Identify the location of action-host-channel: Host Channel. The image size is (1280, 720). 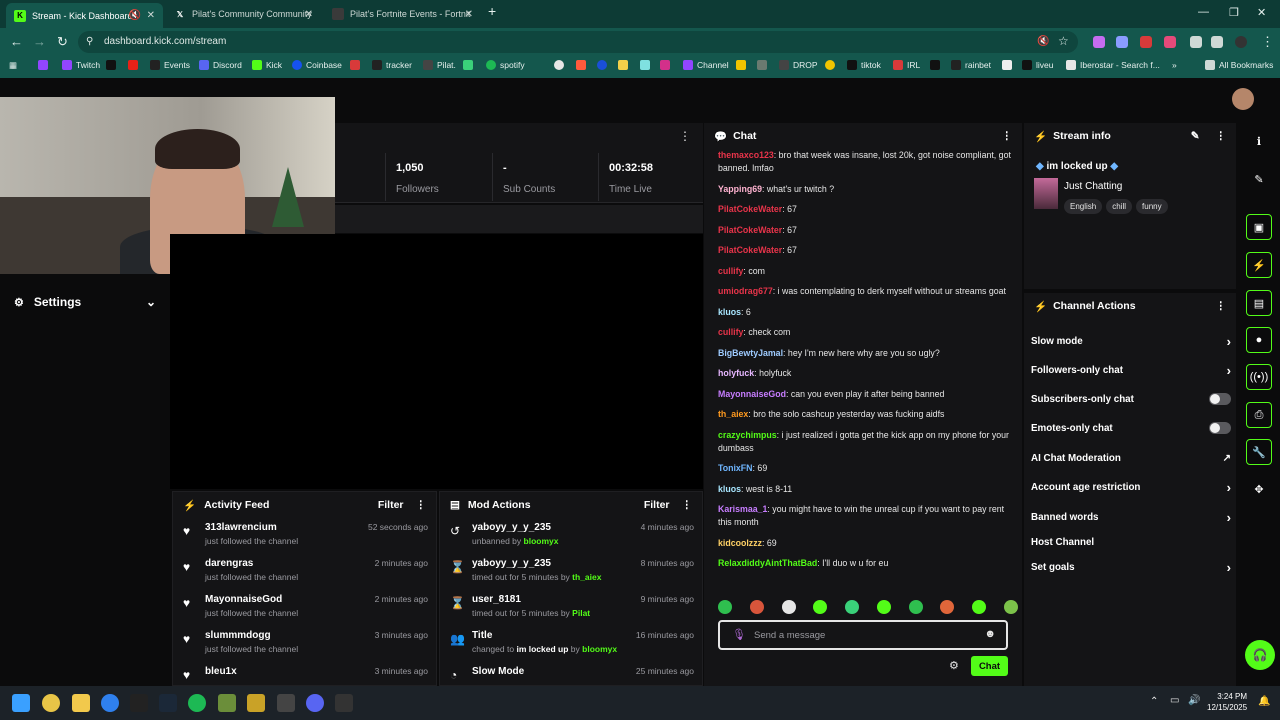
(1131, 542).